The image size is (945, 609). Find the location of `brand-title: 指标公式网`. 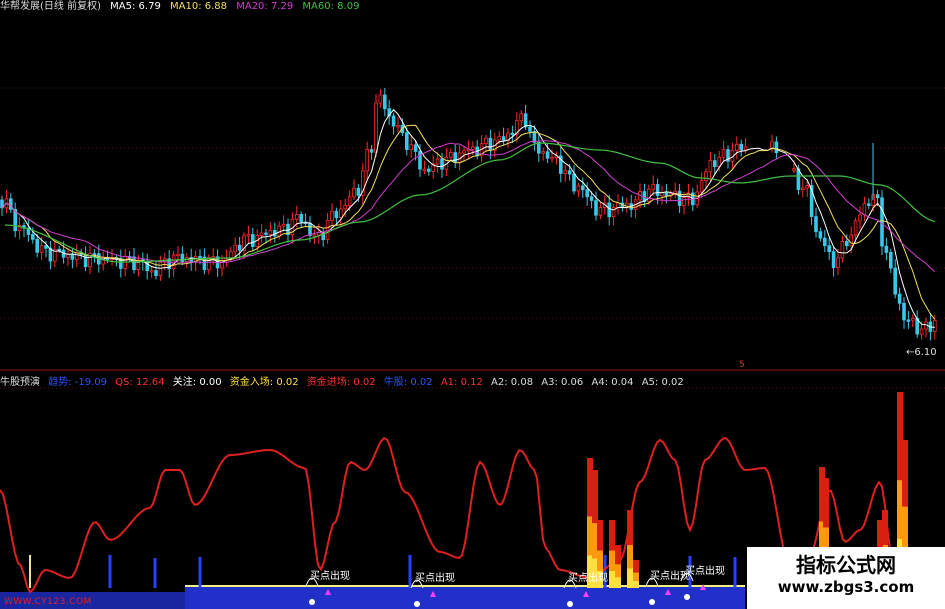

brand-title: 指标公式网 is located at coordinates (846, 565).